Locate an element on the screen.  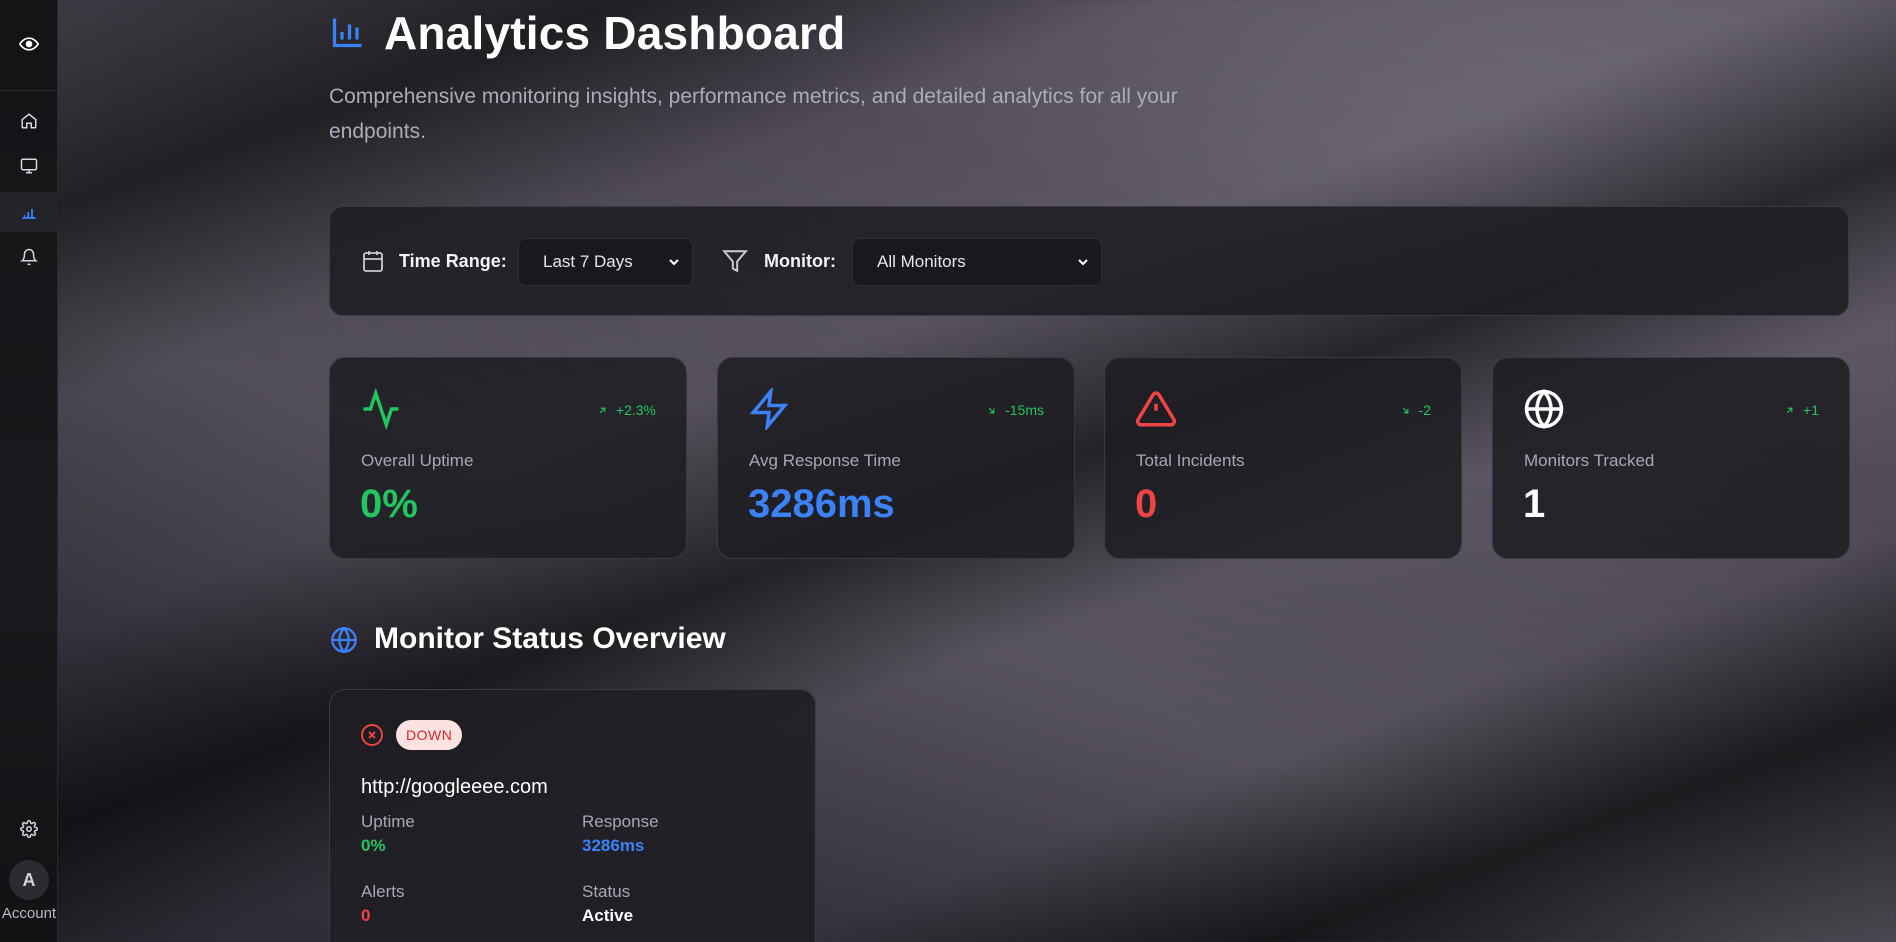
lightning-icon is located at coordinates (769, 409).